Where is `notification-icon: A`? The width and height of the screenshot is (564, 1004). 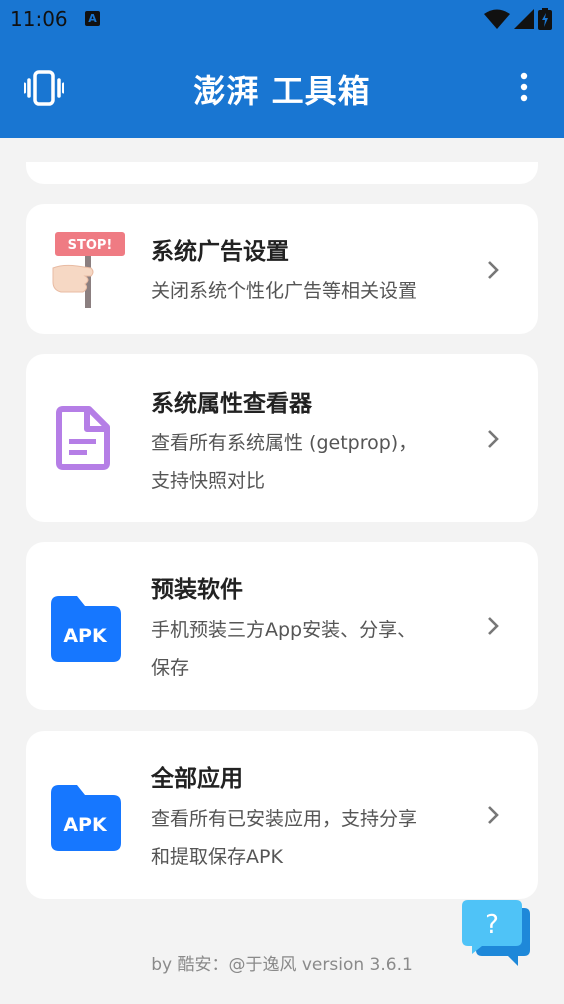 notification-icon: A is located at coordinates (92, 18).